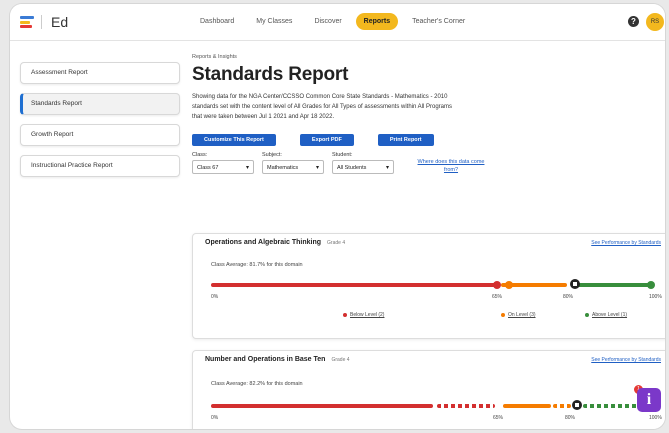 This screenshot has height=433, width=669. Describe the element at coordinates (100, 104) in the screenshot. I see `sidebar-item-standards-report: Standards Report` at that location.